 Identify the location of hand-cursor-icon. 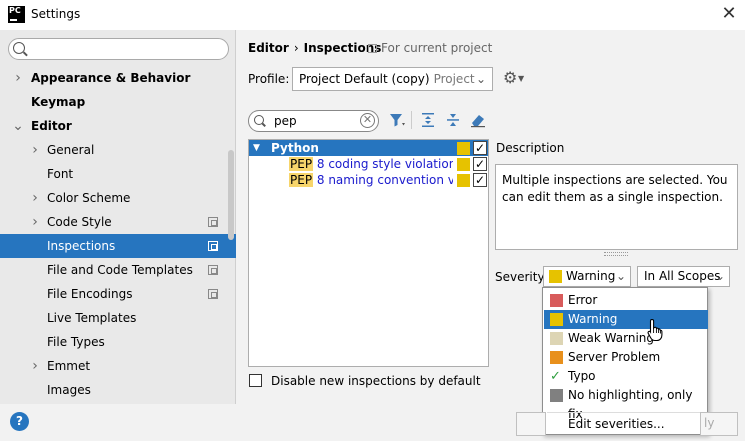
(656, 330).